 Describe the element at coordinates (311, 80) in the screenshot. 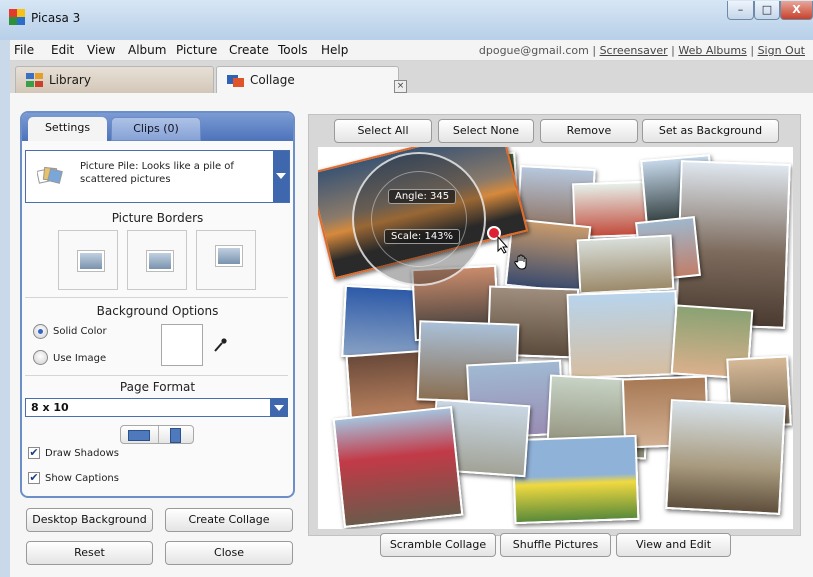

I see `tab-collage: Collage ×` at that location.